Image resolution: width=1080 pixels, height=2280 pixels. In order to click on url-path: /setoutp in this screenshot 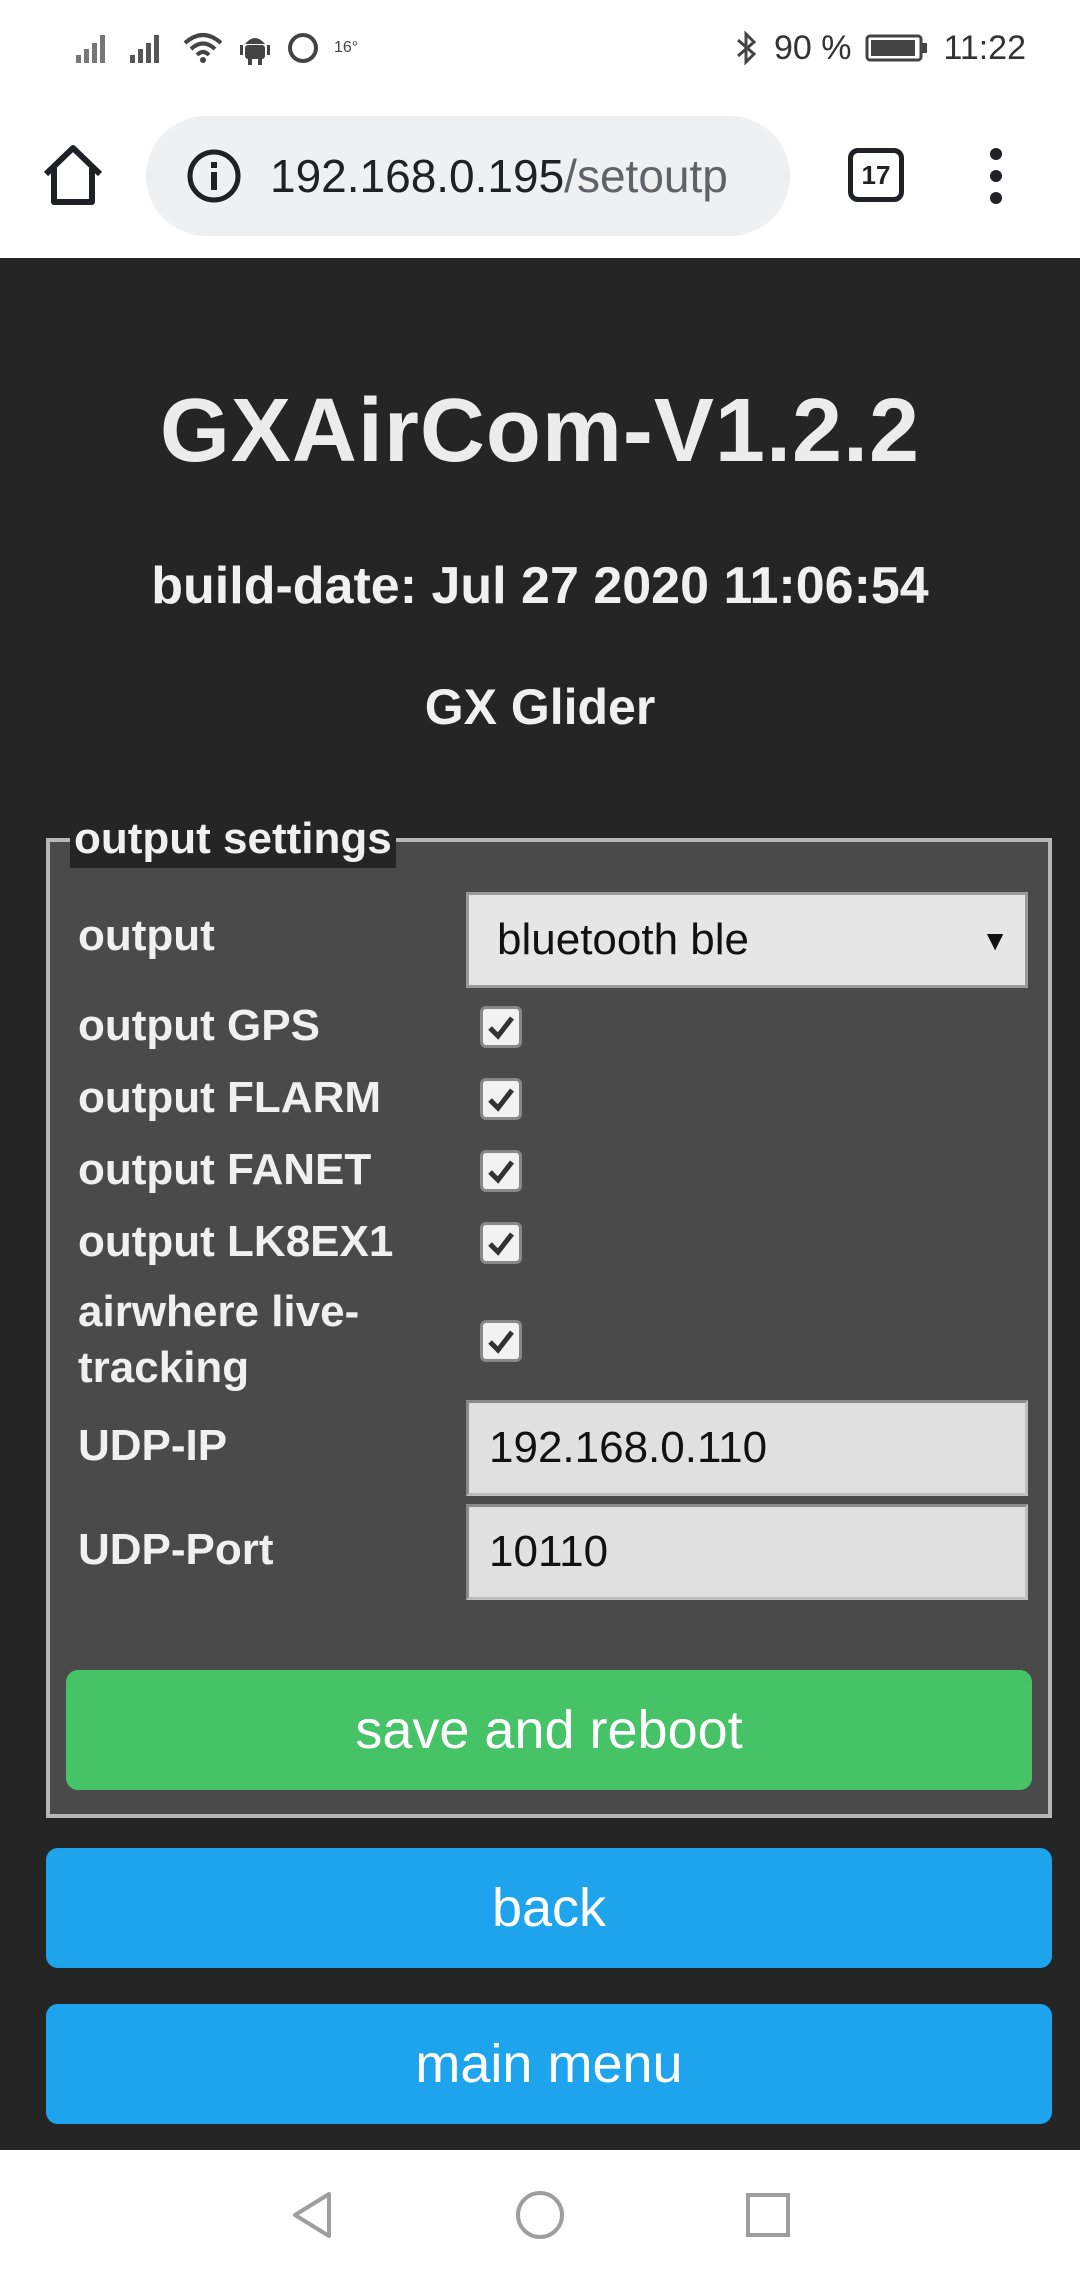, I will do `click(646, 176)`.